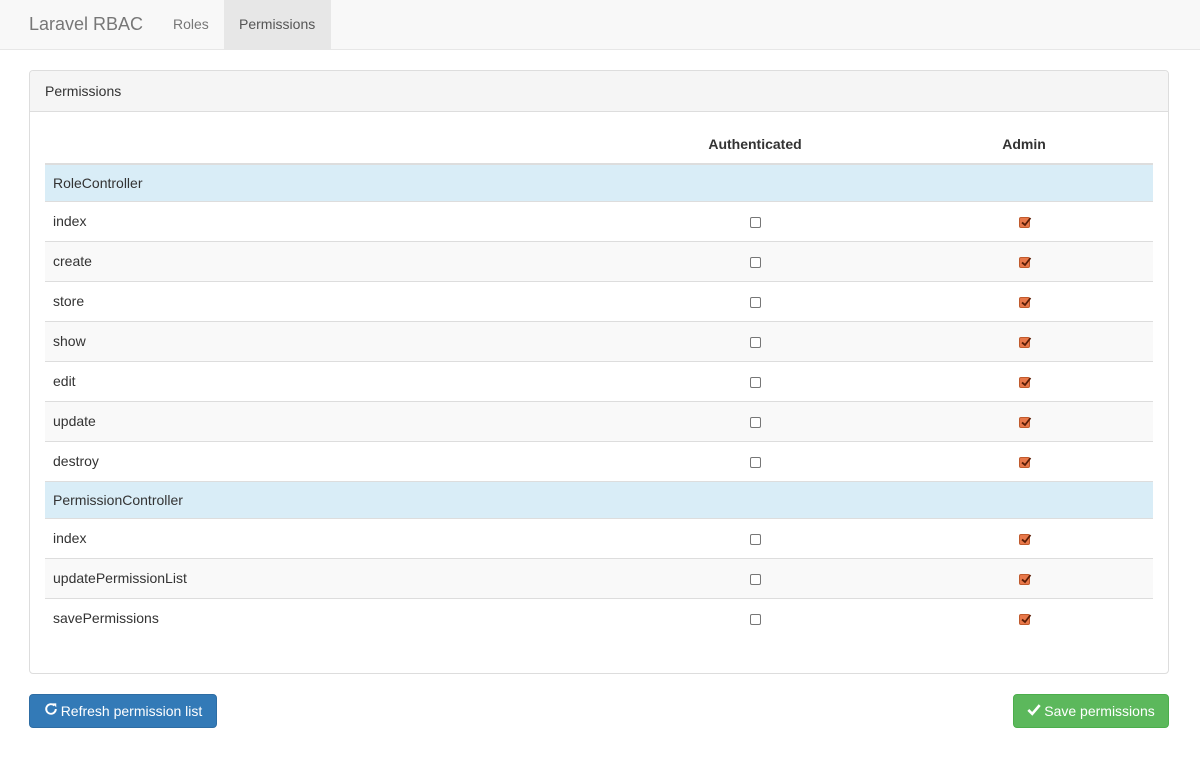  Describe the element at coordinates (330, 146) in the screenshot. I see `column-header-action` at that location.